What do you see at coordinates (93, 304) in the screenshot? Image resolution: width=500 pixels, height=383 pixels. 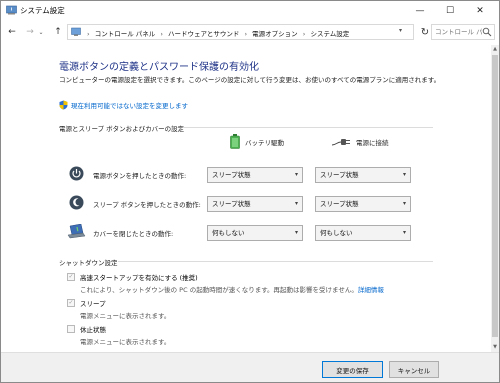 I see `sleep-label: スリープ` at bounding box center [93, 304].